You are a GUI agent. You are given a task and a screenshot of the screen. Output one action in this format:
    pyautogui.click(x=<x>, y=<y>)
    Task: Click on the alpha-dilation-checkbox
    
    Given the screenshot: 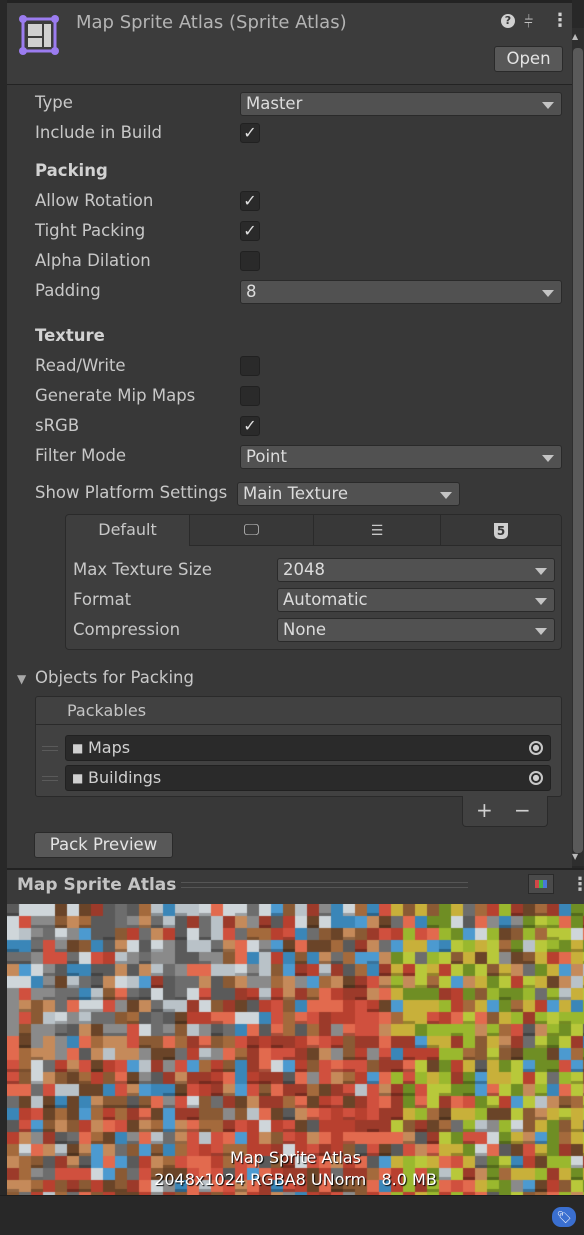 What is the action you would take?
    pyautogui.click(x=250, y=261)
    